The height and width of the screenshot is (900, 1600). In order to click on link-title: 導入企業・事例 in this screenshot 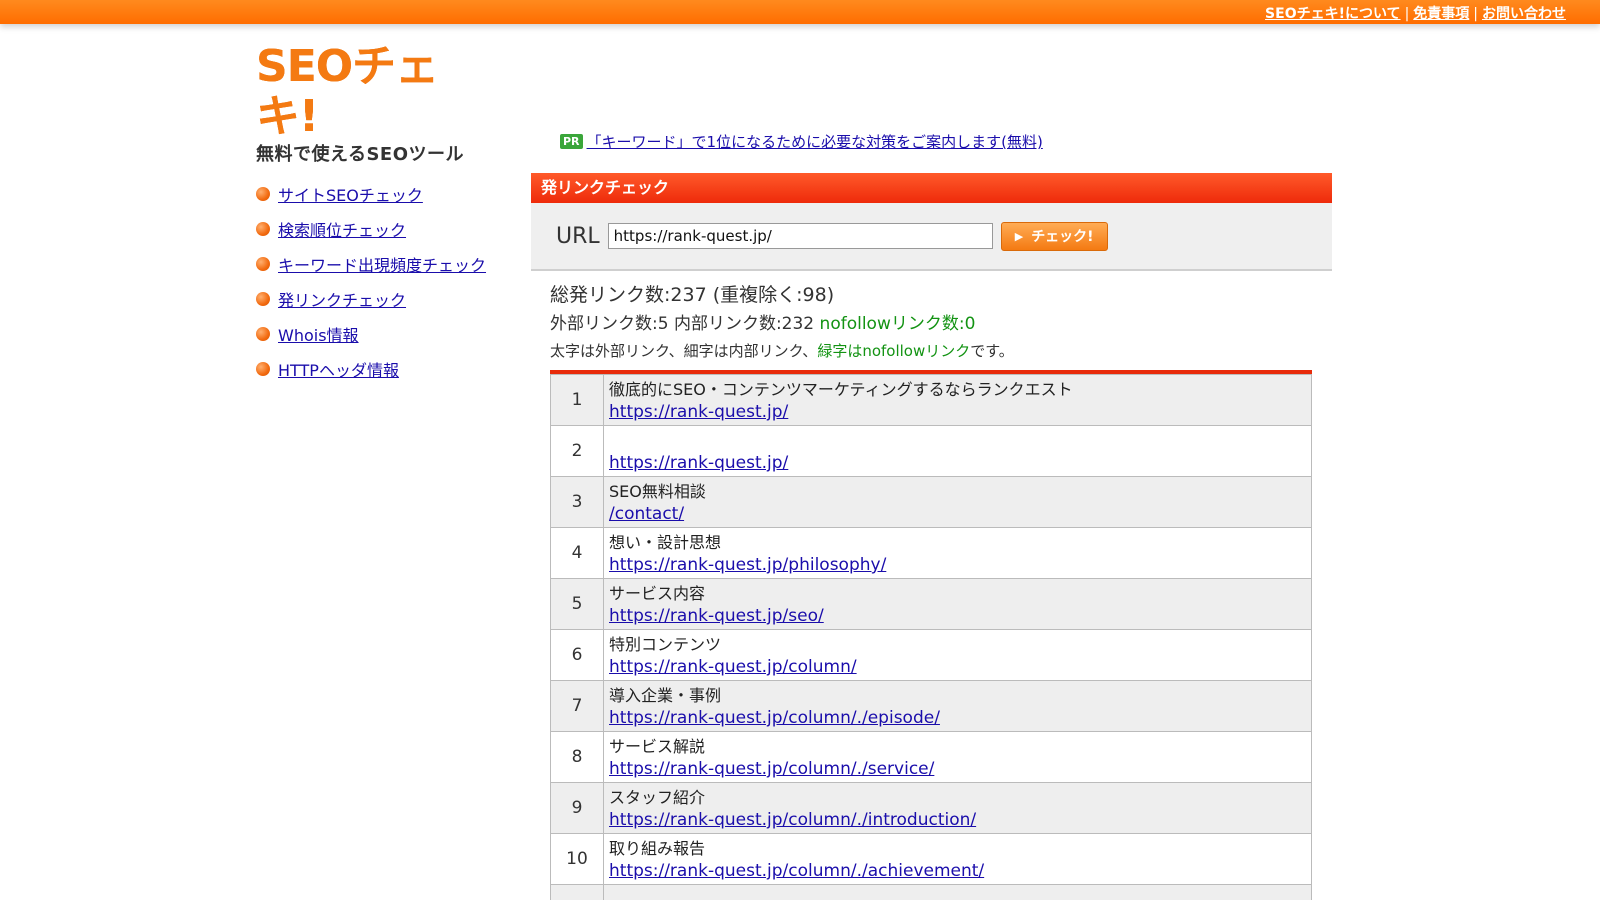, I will do `click(665, 695)`.